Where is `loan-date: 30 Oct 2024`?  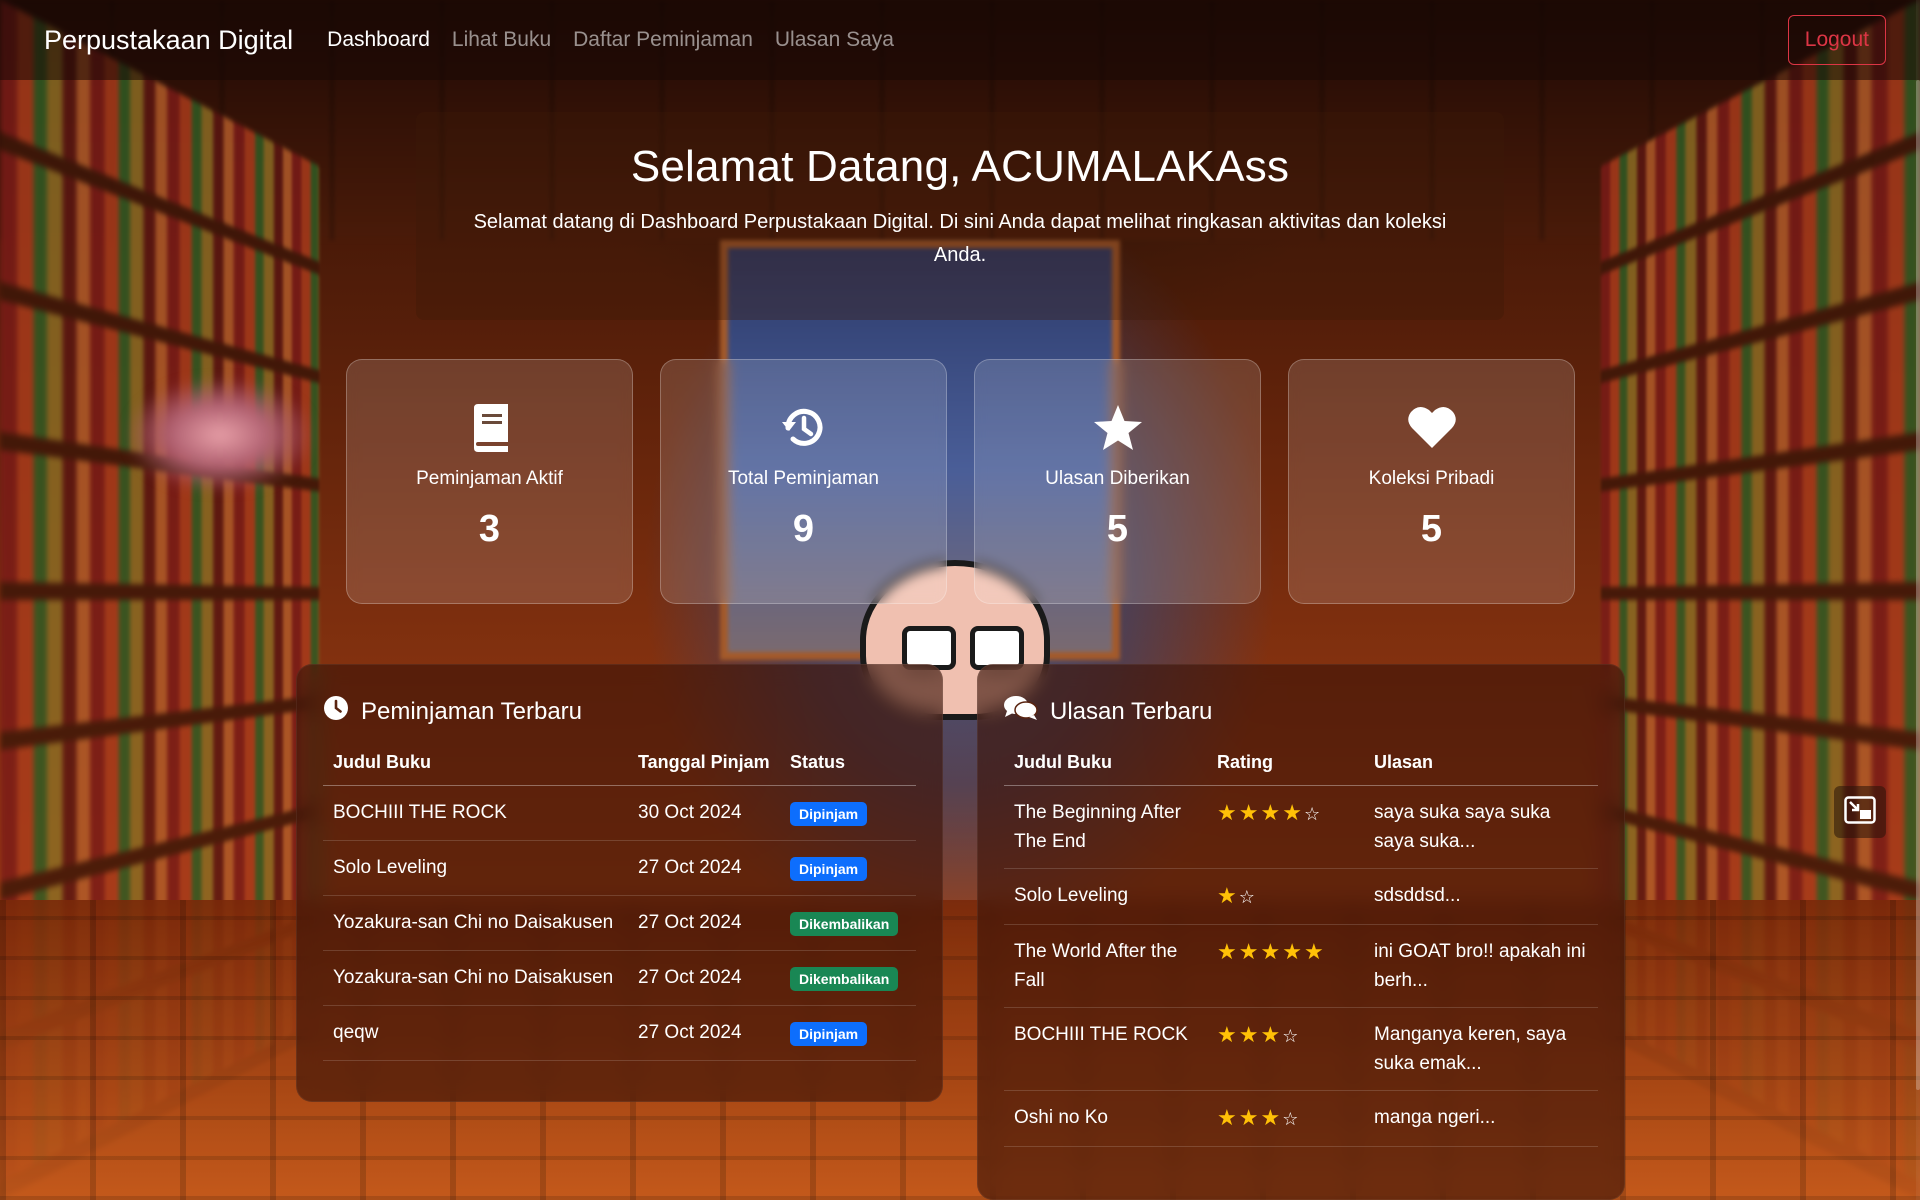 loan-date: 30 Oct 2024 is located at coordinates (704, 813).